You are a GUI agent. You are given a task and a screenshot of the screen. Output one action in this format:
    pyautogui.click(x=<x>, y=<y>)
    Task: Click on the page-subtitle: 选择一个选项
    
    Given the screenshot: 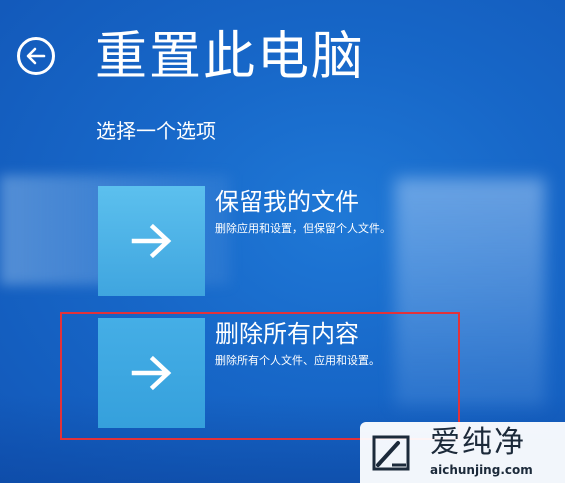 What is the action you would take?
    pyautogui.click(x=156, y=131)
    